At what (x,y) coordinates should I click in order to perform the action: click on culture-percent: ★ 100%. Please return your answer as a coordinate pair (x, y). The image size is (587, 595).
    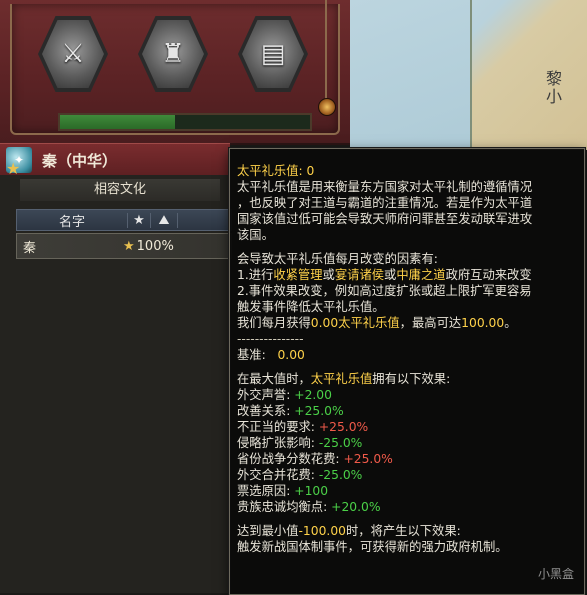
    Looking at the image, I should click on (148, 246).